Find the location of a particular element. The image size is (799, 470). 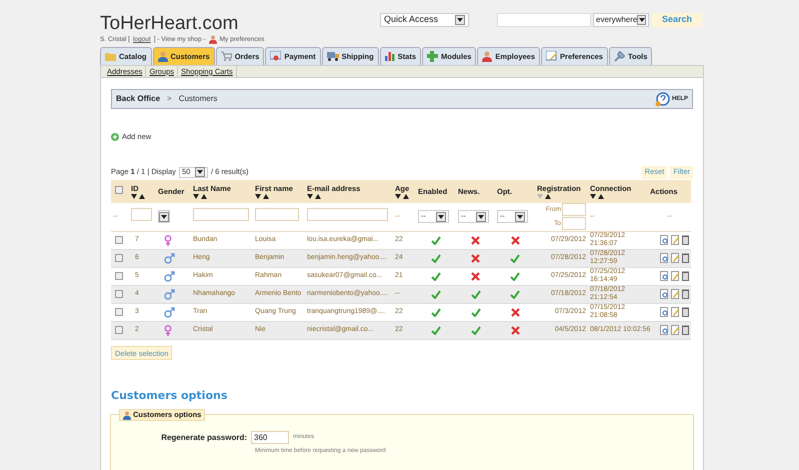

help-icon is located at coordinates (662, 99).